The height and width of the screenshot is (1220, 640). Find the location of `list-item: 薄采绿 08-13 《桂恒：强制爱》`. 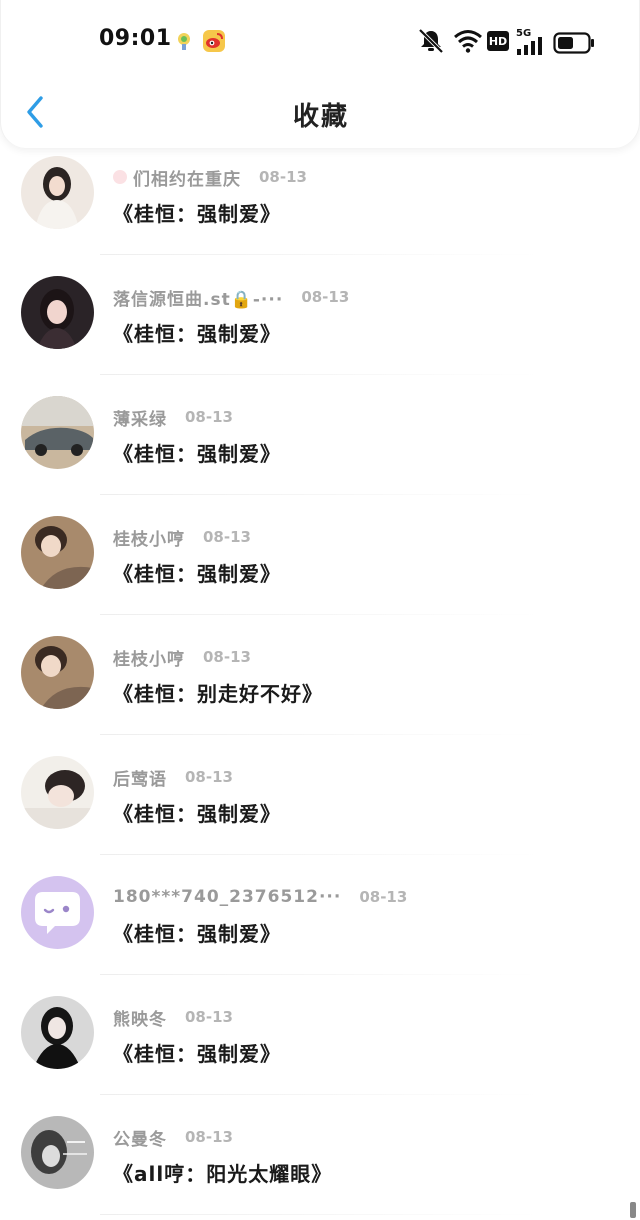

list-item: 薄采绿 08-13 《桂恒：强制爱》 is located at coordinates (320, 448).